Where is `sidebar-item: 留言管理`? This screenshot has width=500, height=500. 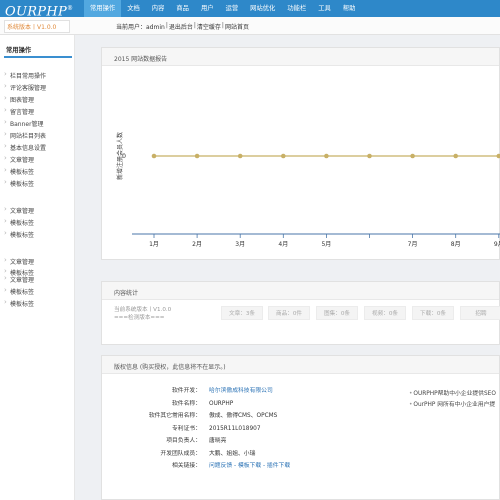
sidebar-item: 留言管理 is located at coordinates (19, 111).